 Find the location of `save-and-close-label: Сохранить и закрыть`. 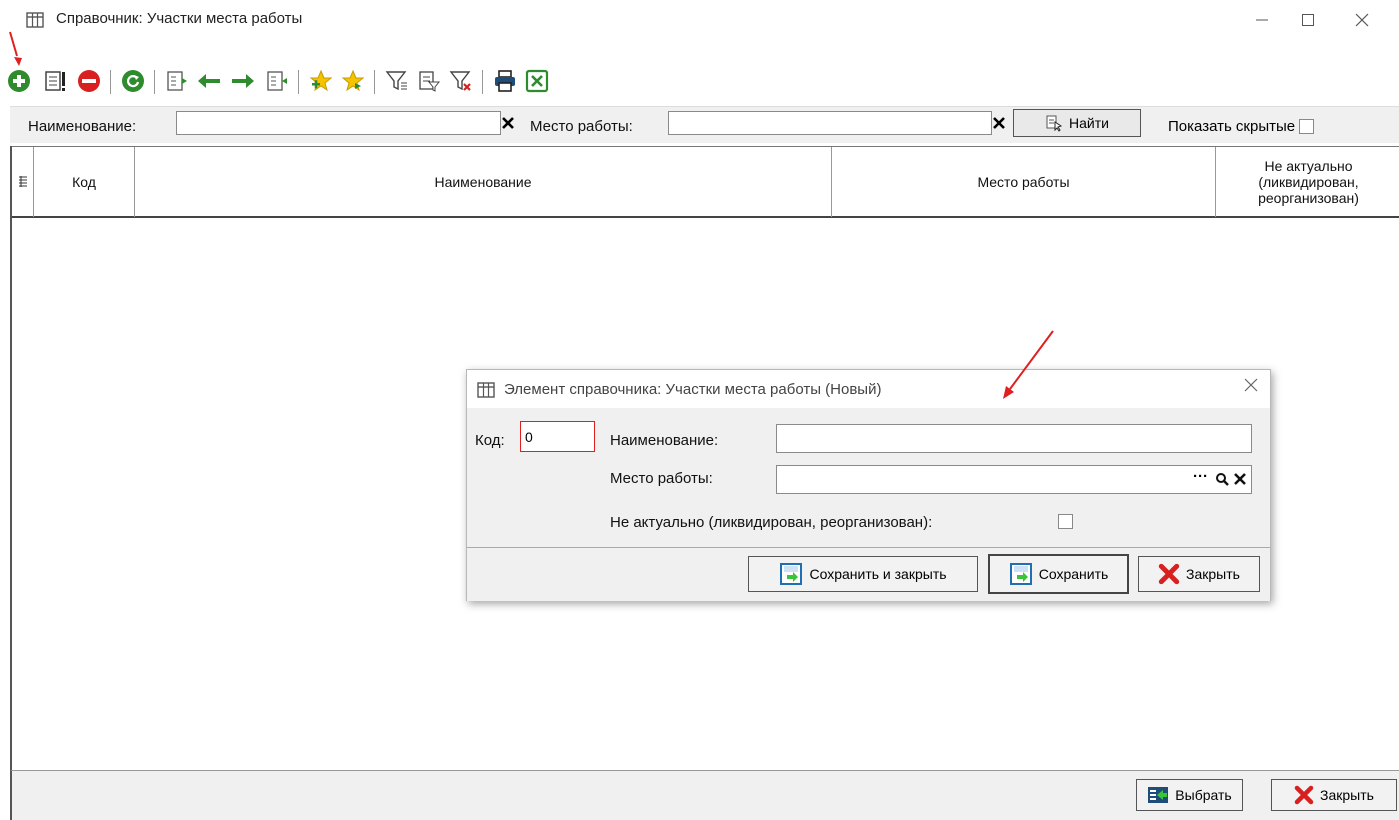

save-and-close-label: Сохранить и закрыть is located at coordinates (878, 574).